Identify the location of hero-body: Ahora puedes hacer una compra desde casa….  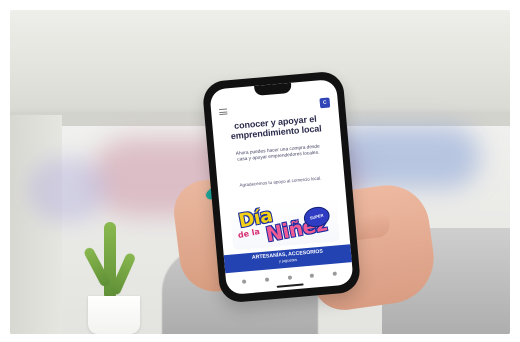
(278, 153).